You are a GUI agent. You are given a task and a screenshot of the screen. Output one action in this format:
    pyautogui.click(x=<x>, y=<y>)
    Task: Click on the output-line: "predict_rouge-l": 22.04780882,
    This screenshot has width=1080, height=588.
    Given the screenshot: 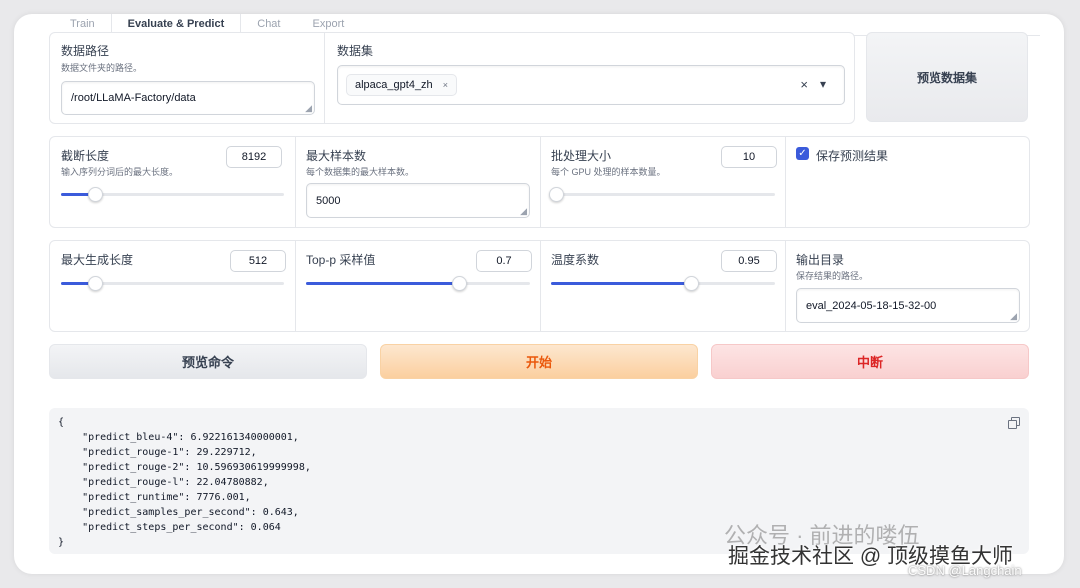 What is the action you would take?
    pyautogui.click(x=163, y=482)
    